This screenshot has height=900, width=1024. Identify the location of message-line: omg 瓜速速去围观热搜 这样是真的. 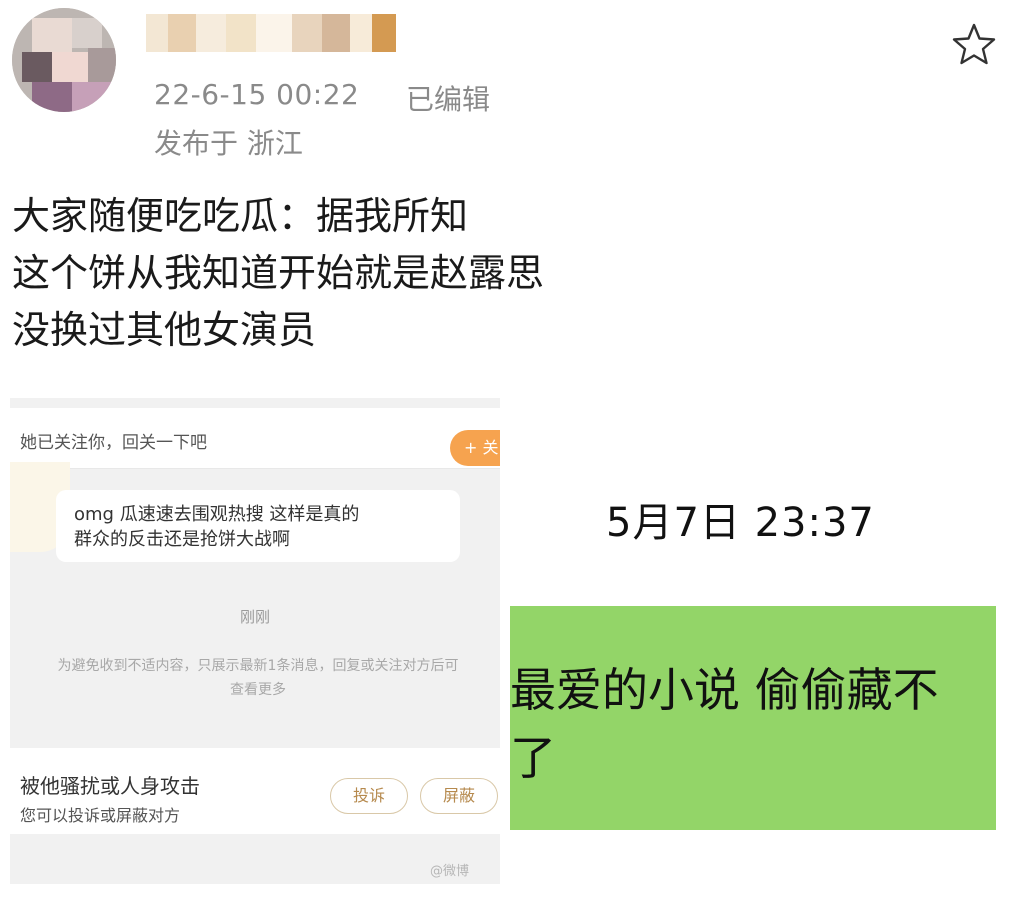
(217, 514).